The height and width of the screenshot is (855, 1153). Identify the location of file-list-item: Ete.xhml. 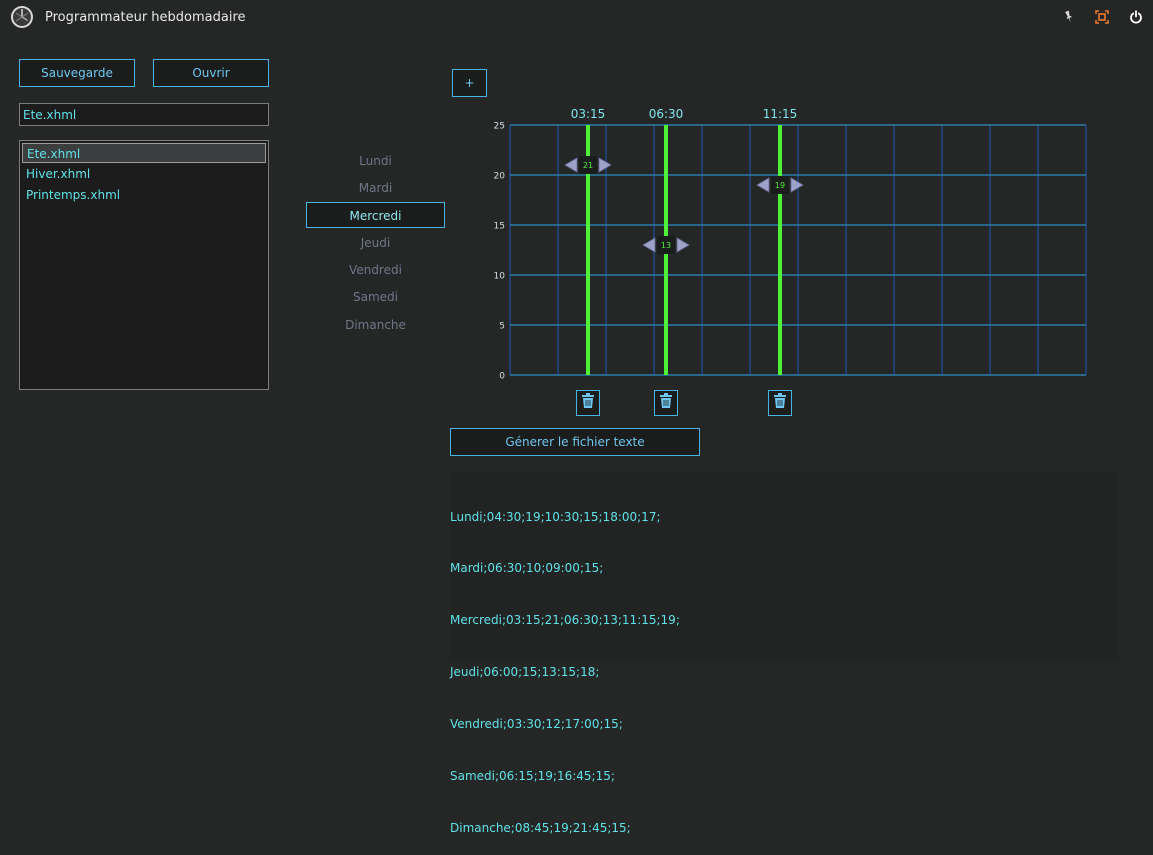
(144, 153).